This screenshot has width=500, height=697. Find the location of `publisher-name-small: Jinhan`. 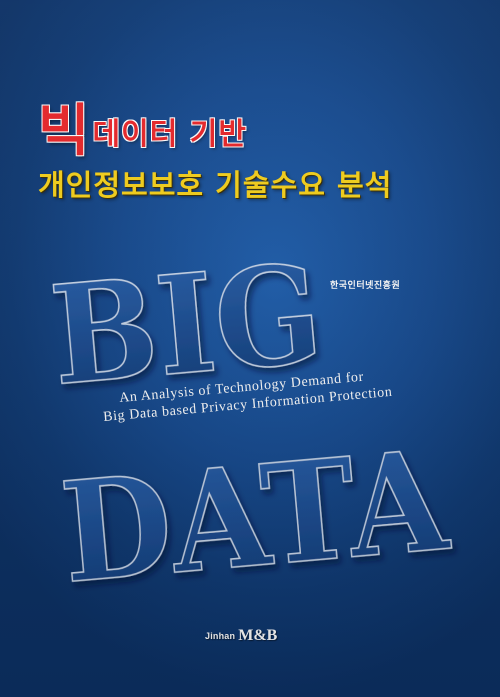

publisher-name-small: Jinhan is located at coordinates (220, 636).